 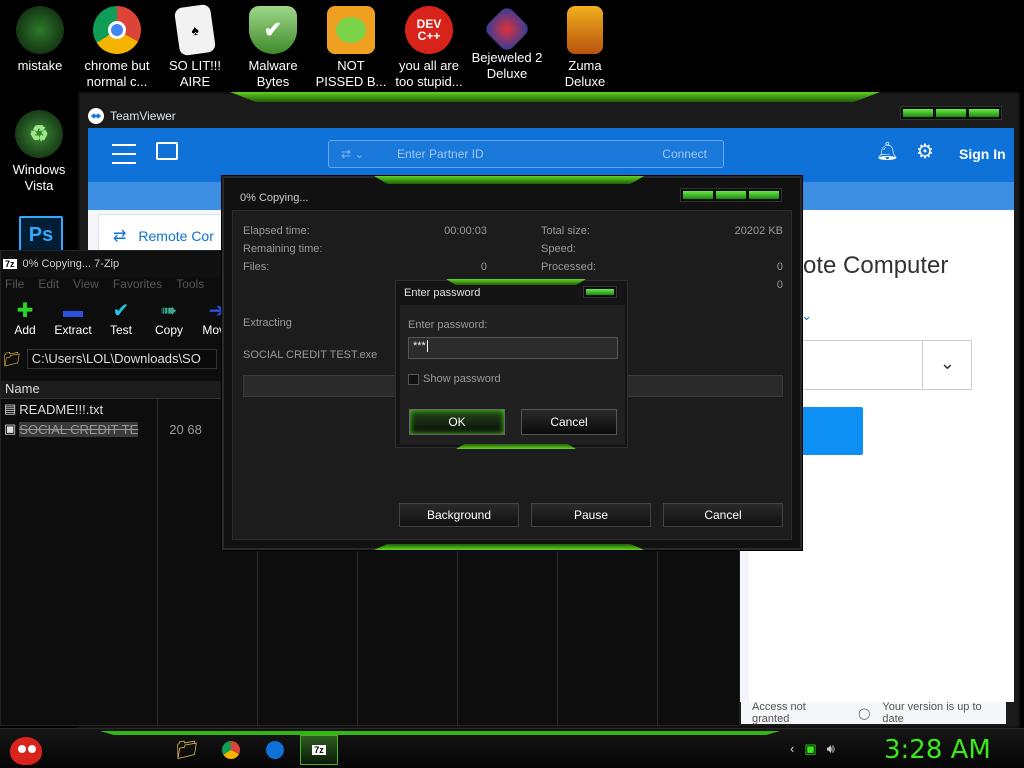 I want to click on menu-view: View, so click(x=86, y=288).